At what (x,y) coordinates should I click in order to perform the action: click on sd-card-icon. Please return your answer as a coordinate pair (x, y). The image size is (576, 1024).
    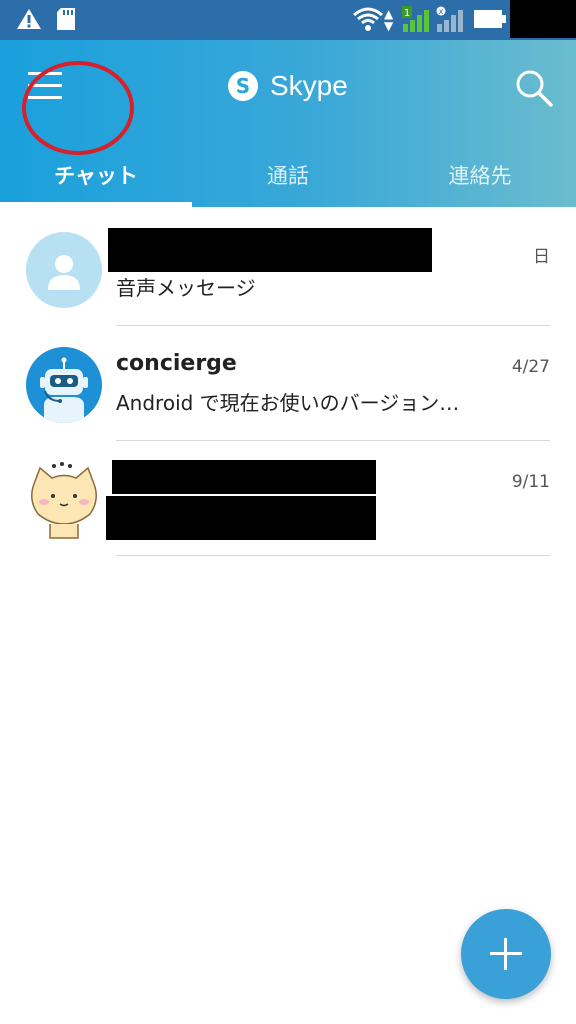
    Looking at the image, I should click on (66, 19).